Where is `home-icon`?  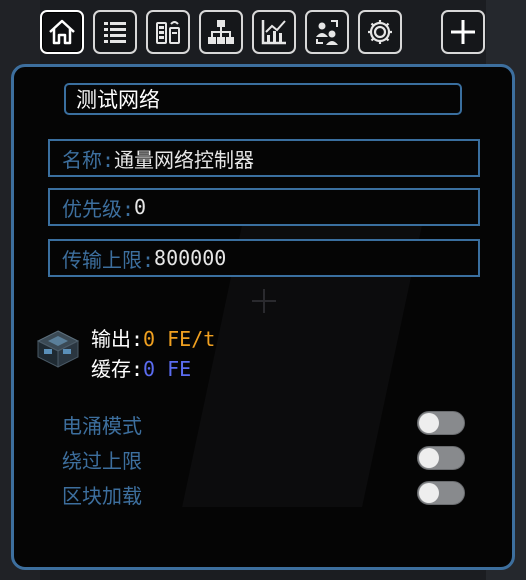
home-icon is located at coordinates (62, 32).